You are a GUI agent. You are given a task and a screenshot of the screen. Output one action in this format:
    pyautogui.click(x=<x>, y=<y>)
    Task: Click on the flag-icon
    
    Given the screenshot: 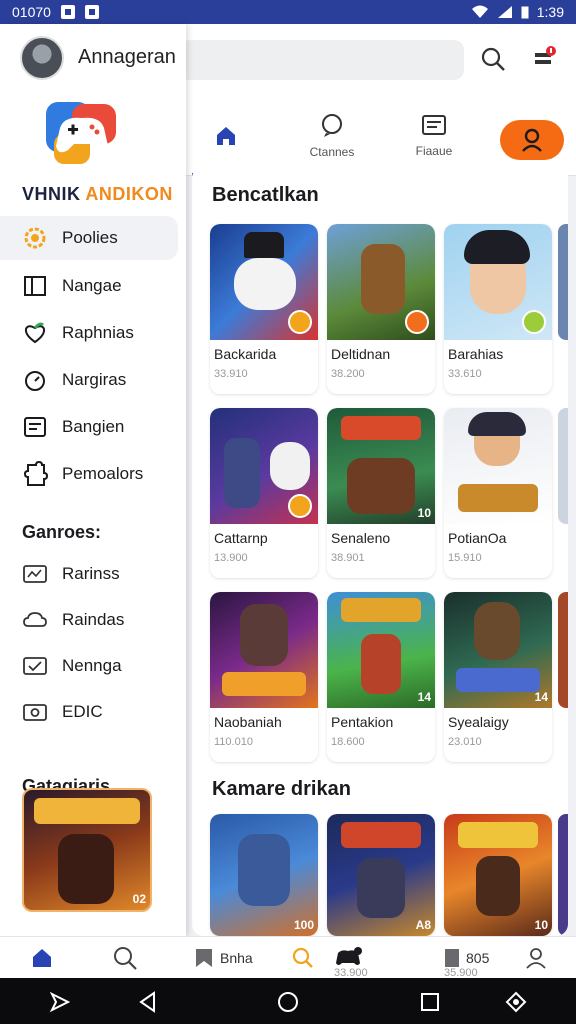 What is the action you would take?
    pyautogui.click(x=452, y=958)
    